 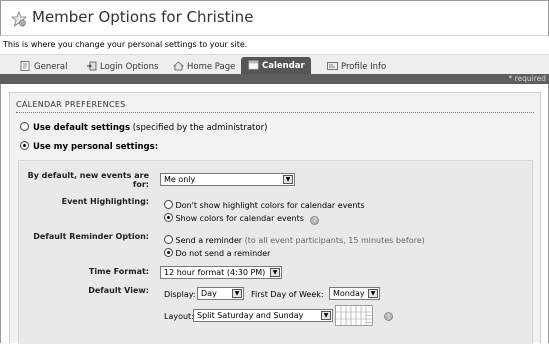 I want to click on default-events-value: Me only, so click(x=180, y=179).